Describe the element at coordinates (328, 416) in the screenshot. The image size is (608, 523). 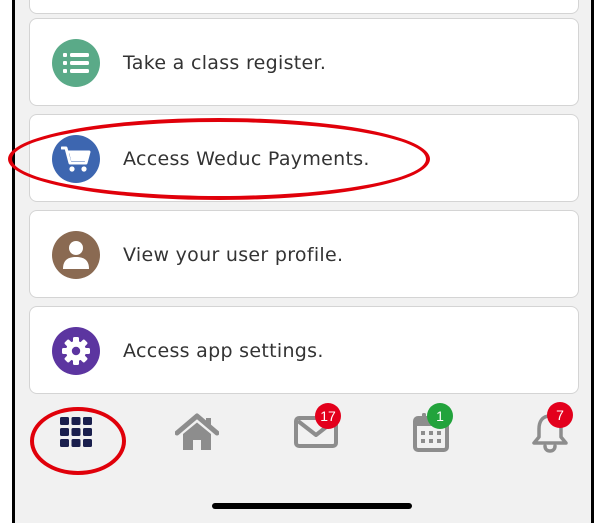
I see `messages-badge: 17` at that location.